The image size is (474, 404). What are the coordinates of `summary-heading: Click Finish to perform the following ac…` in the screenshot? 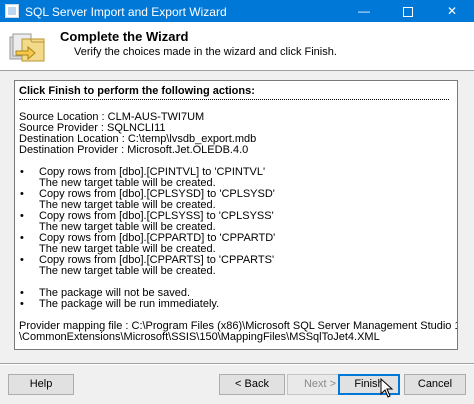 It's located at (137, 91).